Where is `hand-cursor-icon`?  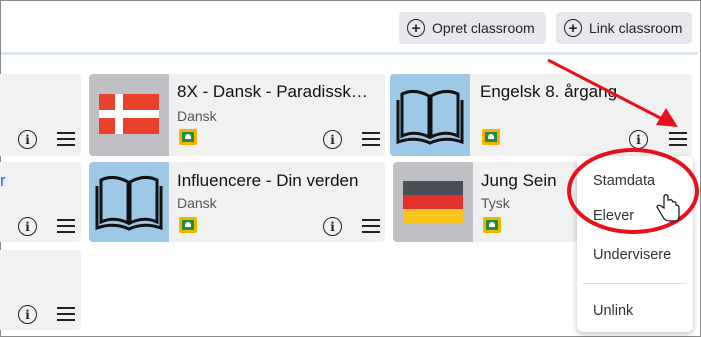
hand-cursor-icon is located at coordinates (668, 207).